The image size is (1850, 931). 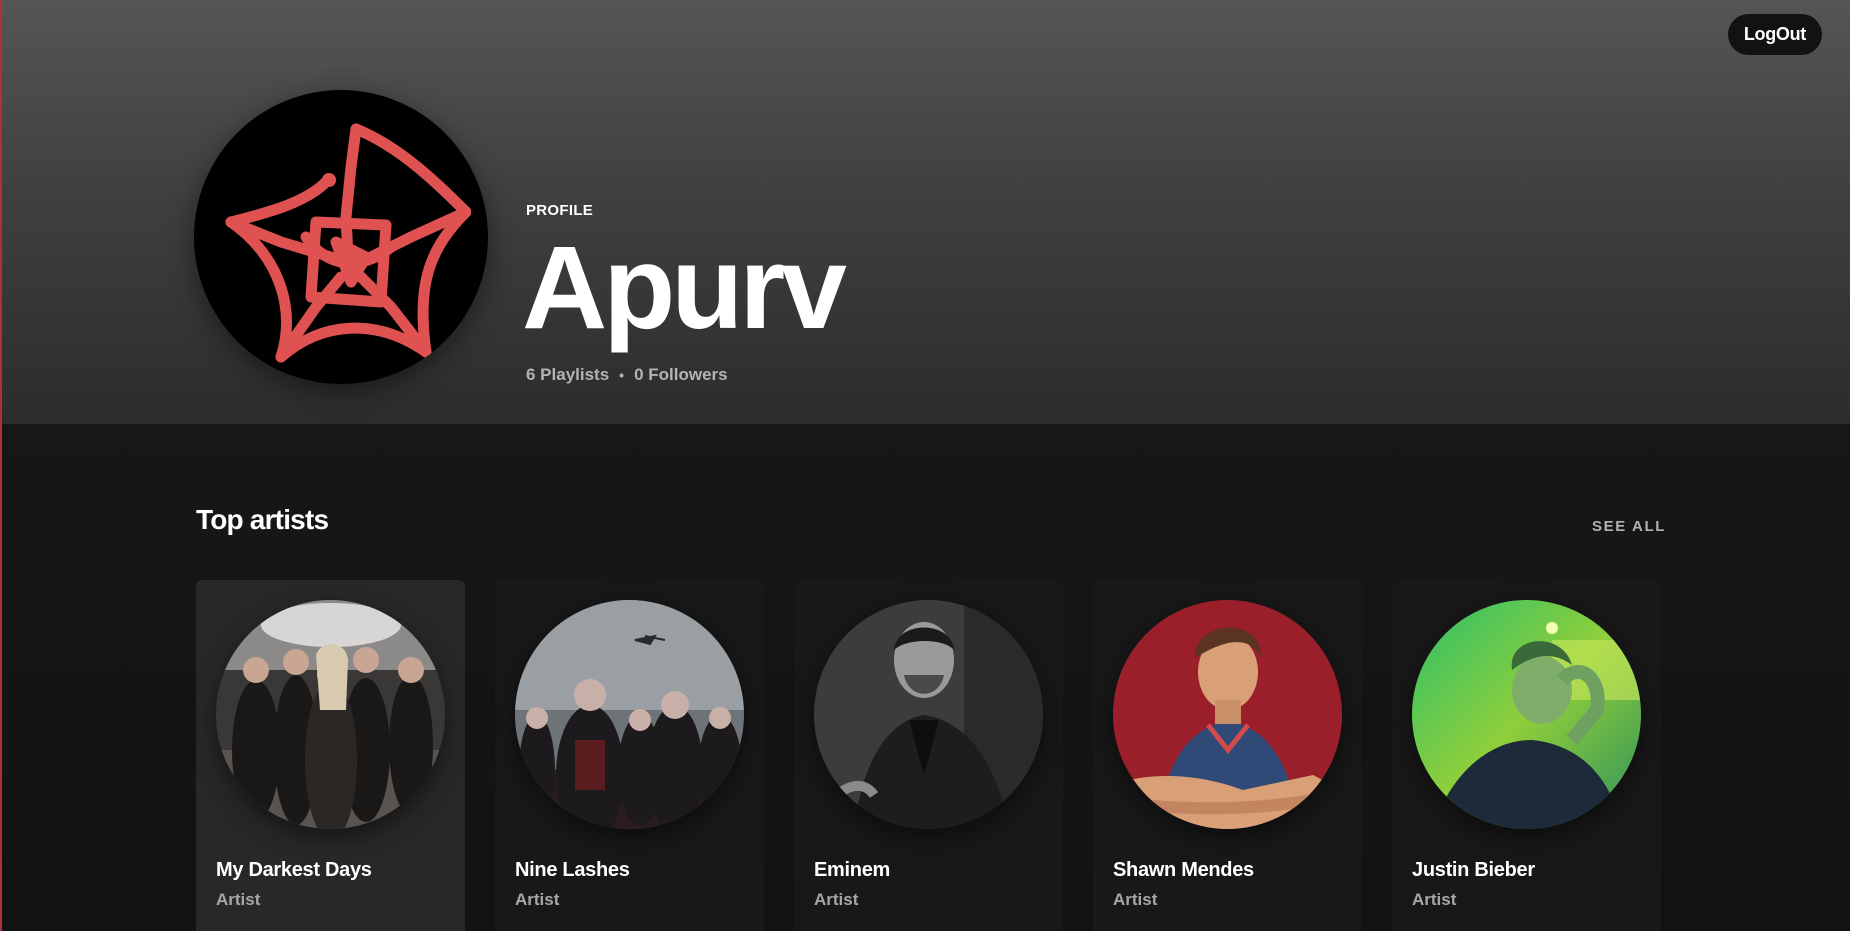 What do you see at coordinates (572, 870) in the screenshot?
I see `artist-name: Nine Lashes` at bounding box center [572, 870].